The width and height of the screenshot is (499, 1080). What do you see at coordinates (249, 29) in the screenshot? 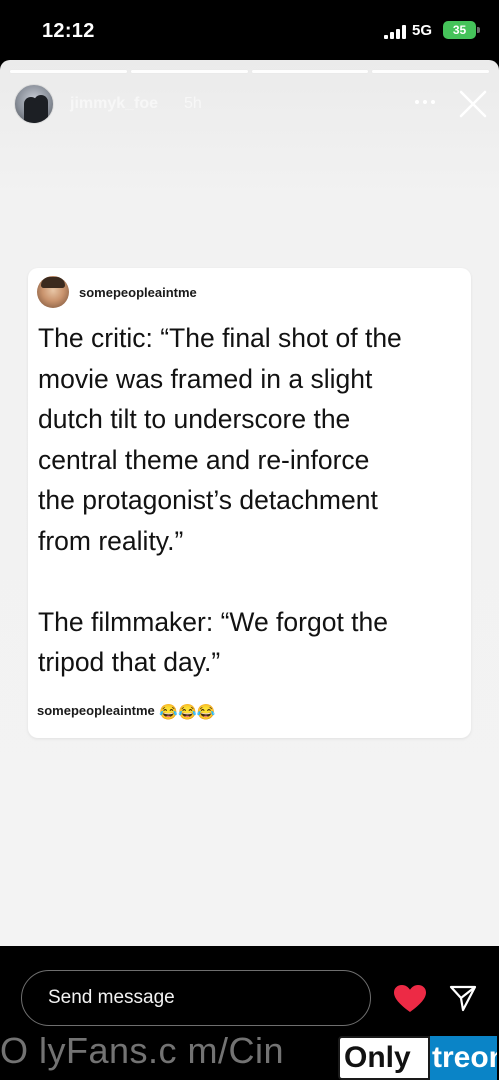
I see `status-bar: 12:12 5G 35` at bounding box center [249, 29].